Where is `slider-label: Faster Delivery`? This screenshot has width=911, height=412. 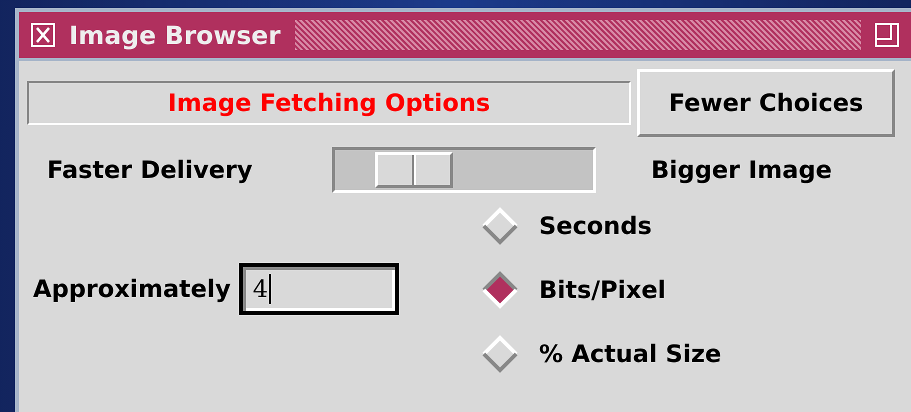 slider-label: Faster Delivery is located at coordinates (150, 170).